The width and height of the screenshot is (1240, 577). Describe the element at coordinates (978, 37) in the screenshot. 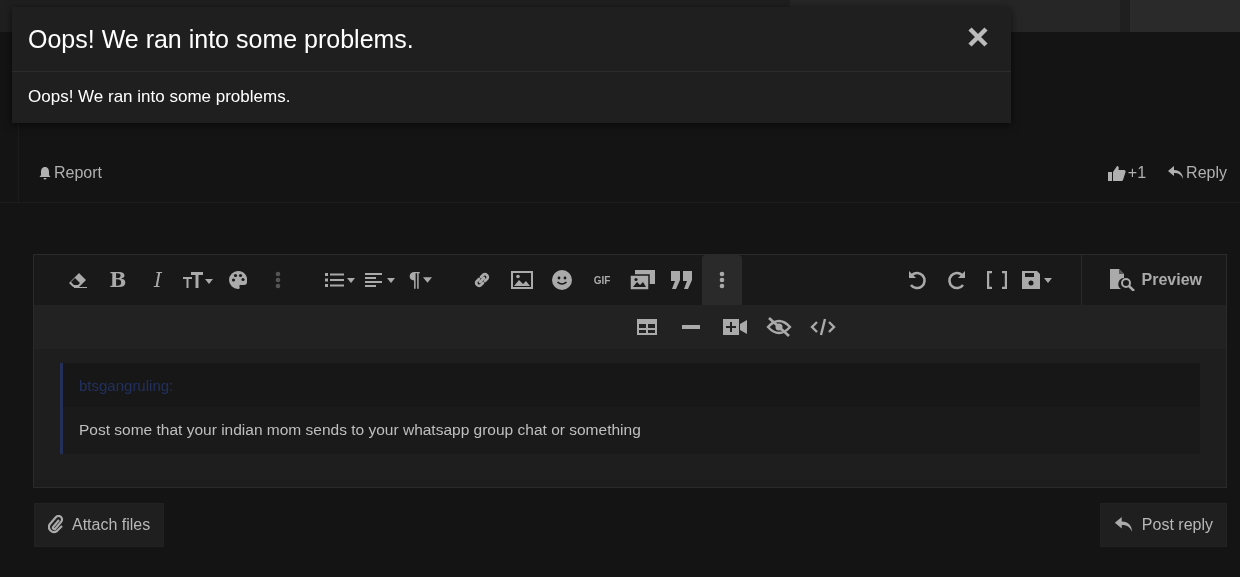

I see `close-icon` at that location.